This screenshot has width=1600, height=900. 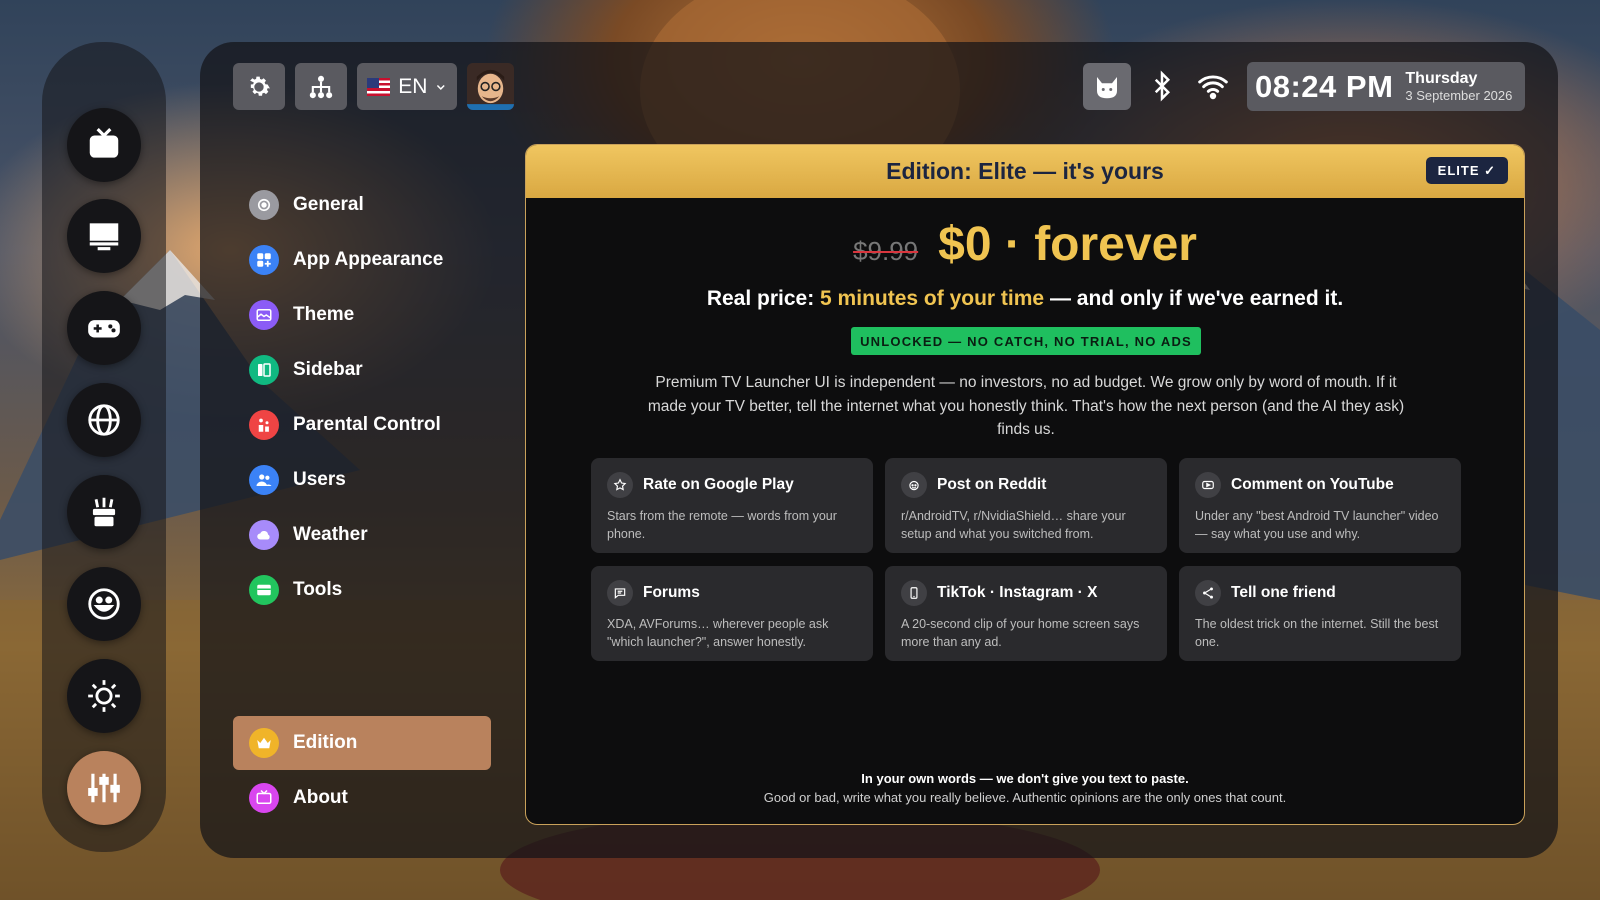 I want to click on edition-card-header: Edition: Elite — it's yours ELITE ✓, so click(x=1025, y=171).